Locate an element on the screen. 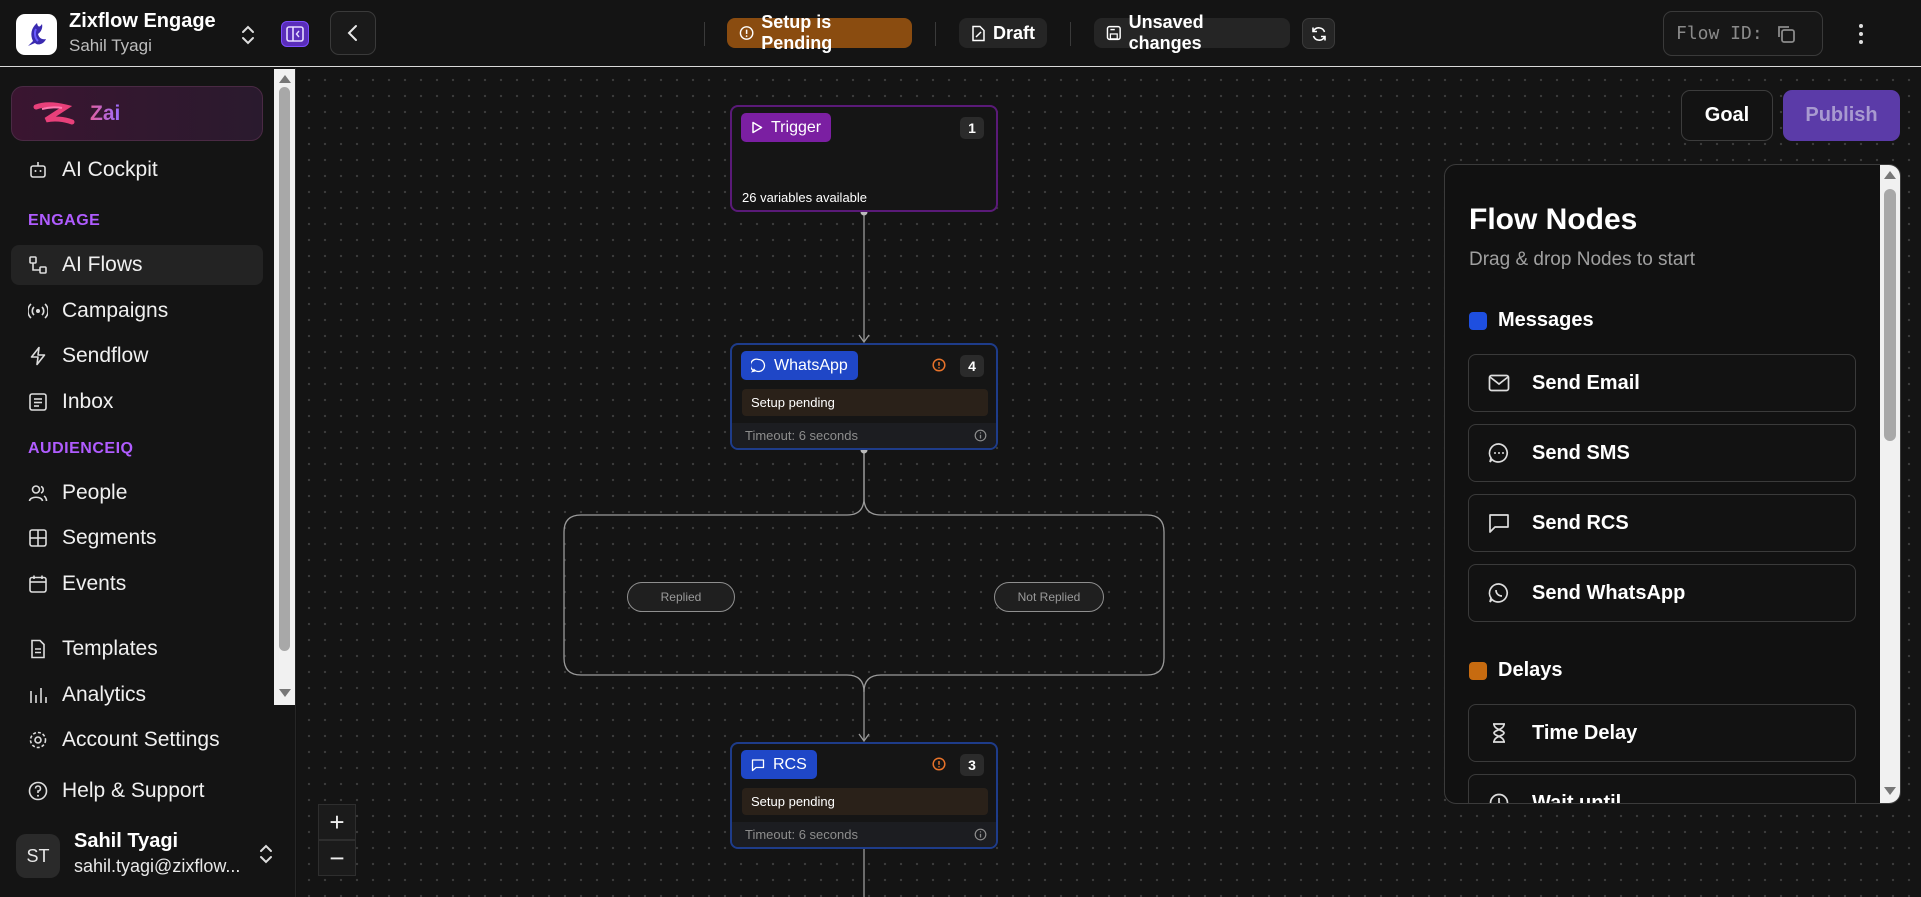  sidebar-item-inbox: Inbox is located at coordinates (137, 402).